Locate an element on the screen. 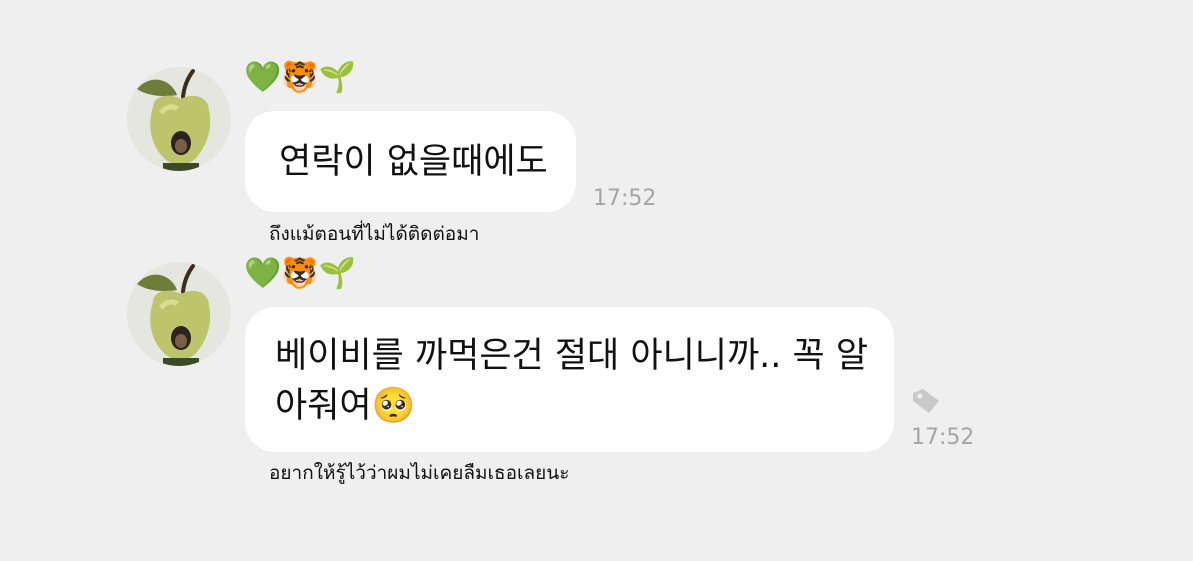  price-tag-icon is located at coordinates (926, 401).